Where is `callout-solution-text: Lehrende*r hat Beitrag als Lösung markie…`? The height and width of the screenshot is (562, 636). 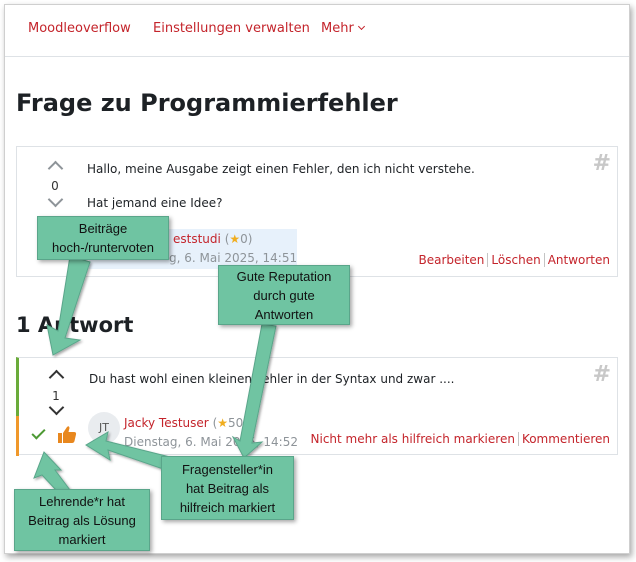
callout-solution-text: Lehrende*r hat Beitrag als Lösung markie… is located at coordinates (82, 520).